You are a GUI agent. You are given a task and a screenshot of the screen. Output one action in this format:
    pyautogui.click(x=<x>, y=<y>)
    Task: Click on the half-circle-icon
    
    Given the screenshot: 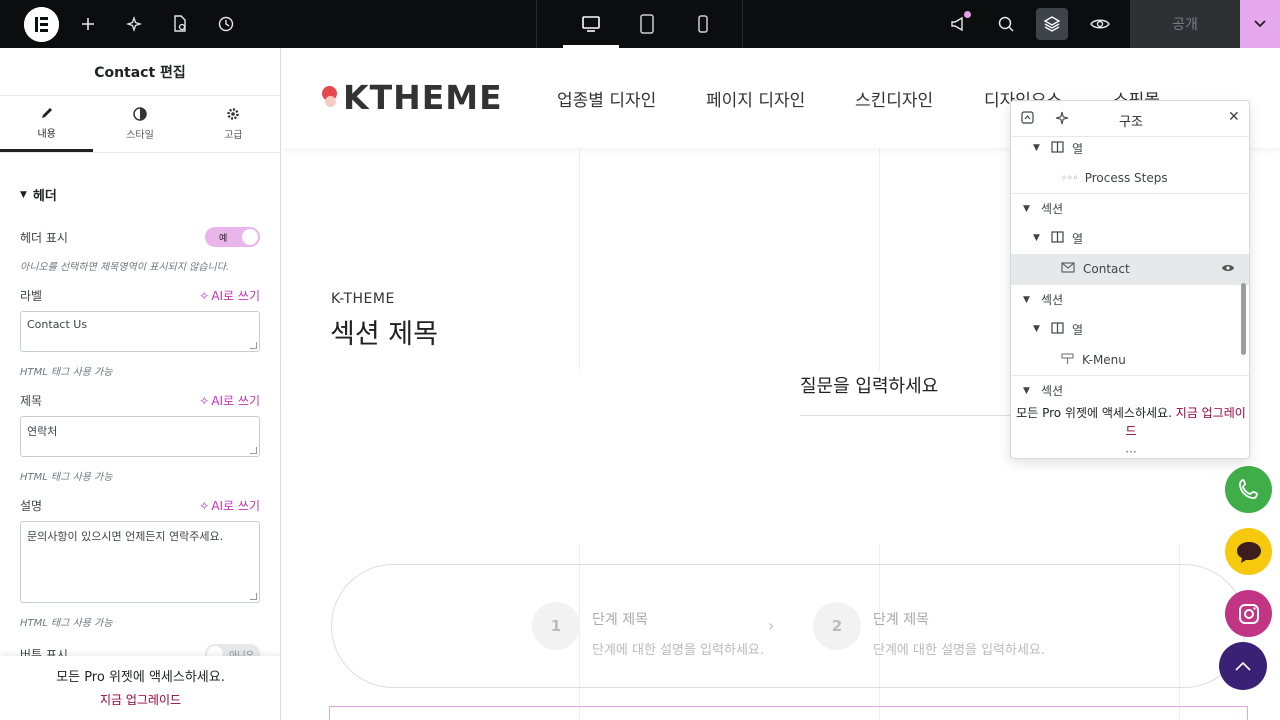 What is the action you would take?
    pyautogui.click(x=140, y=114)
    